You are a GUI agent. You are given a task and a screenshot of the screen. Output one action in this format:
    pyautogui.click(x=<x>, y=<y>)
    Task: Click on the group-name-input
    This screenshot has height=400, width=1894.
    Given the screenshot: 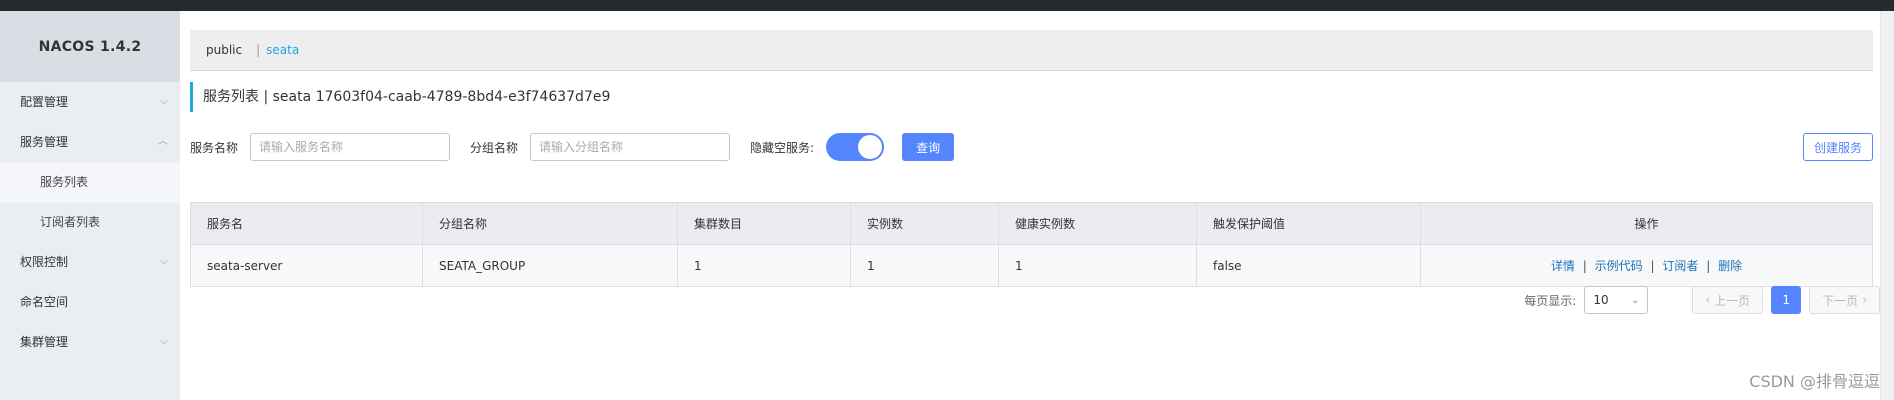 What is the action you would take?
    pyautogui.click(x=630, y=147)
    